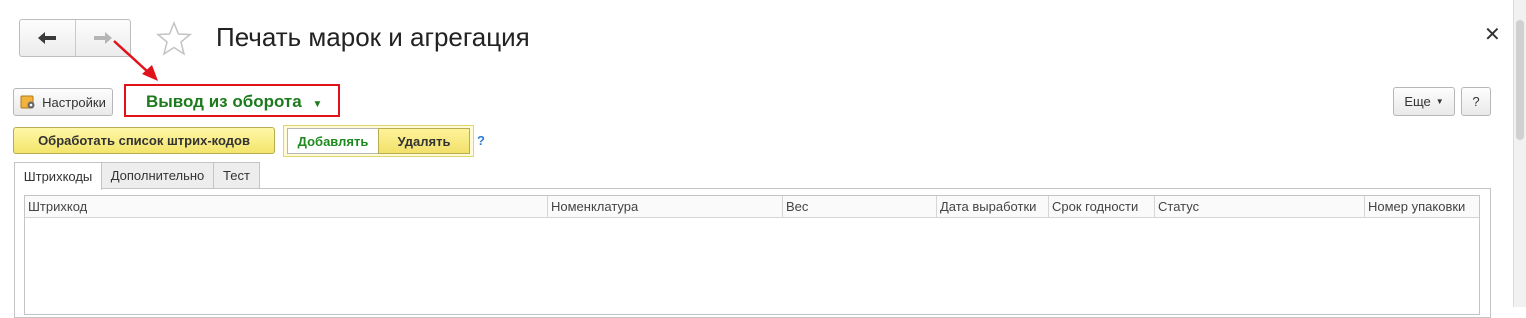  I want to click on settings-gear-icon, so click(27, 102).